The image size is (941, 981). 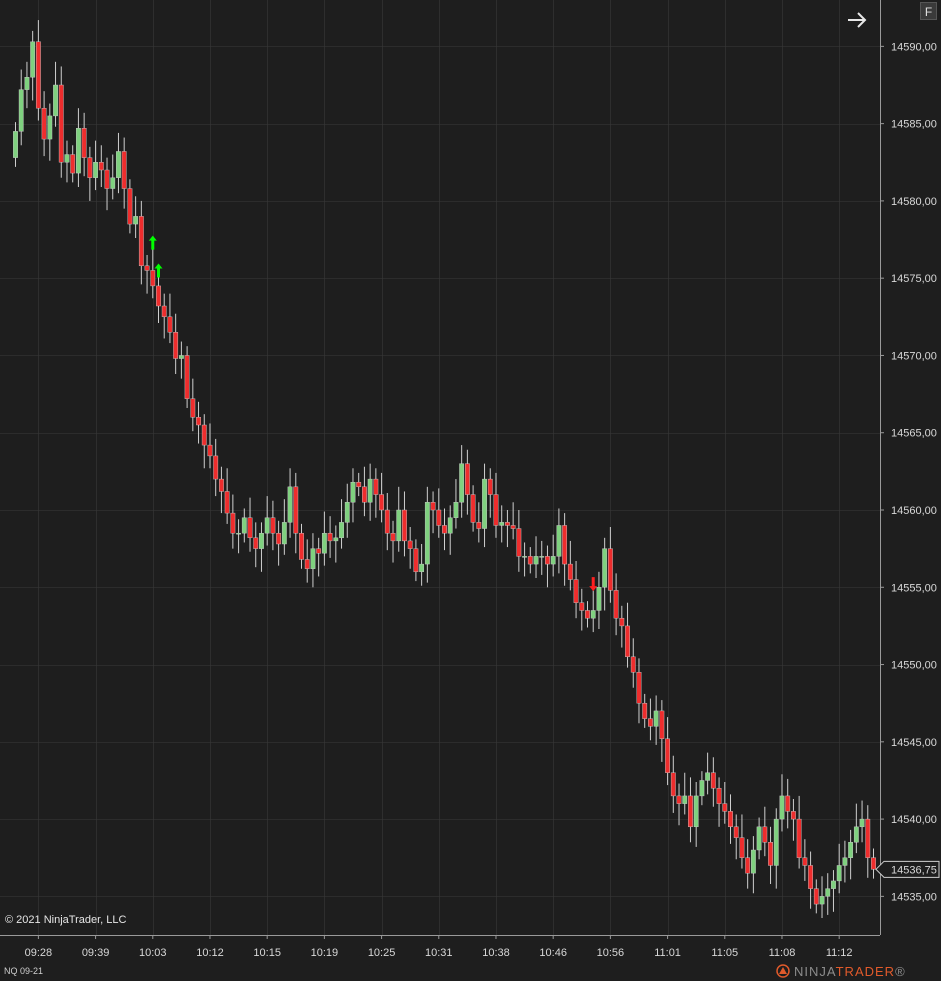 I want to click on y-tick-label: 14555,00, so click(x=914, y=588).